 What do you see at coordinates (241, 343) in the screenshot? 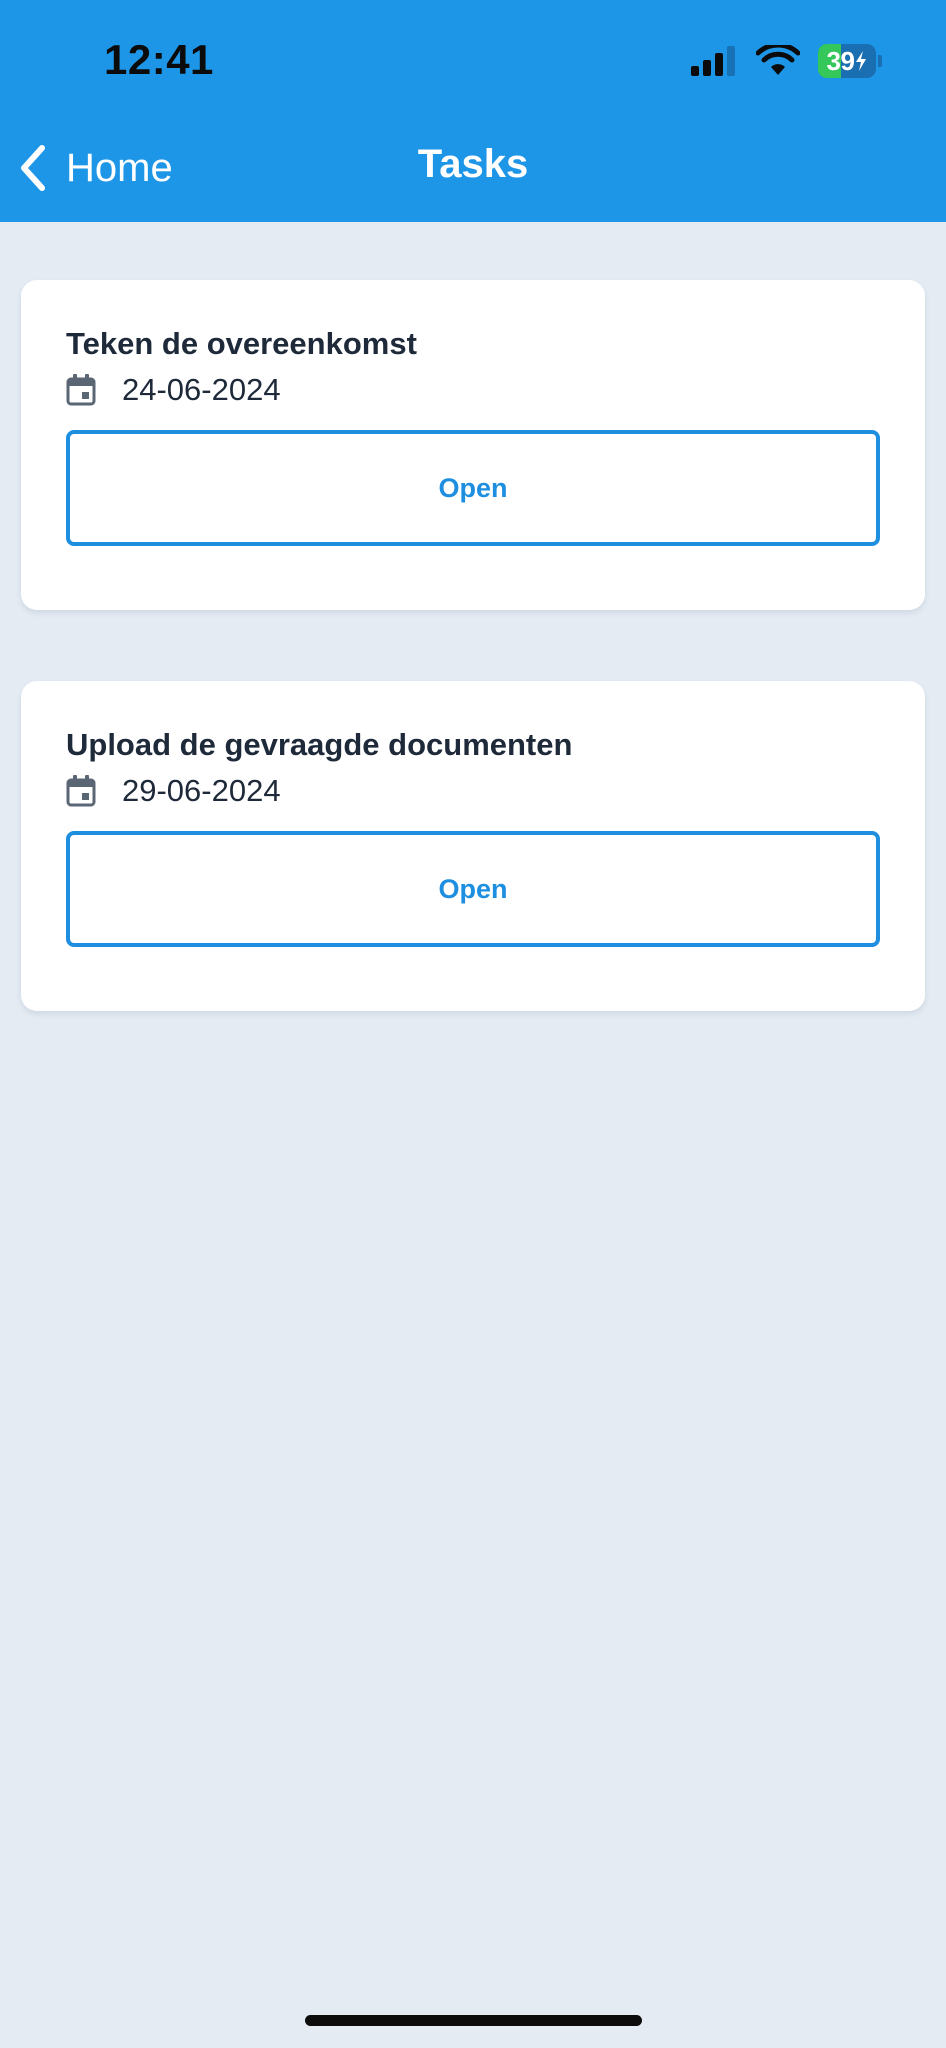
I see `task-title: Teken de overeenkomst` at bounding box center [241, 343].